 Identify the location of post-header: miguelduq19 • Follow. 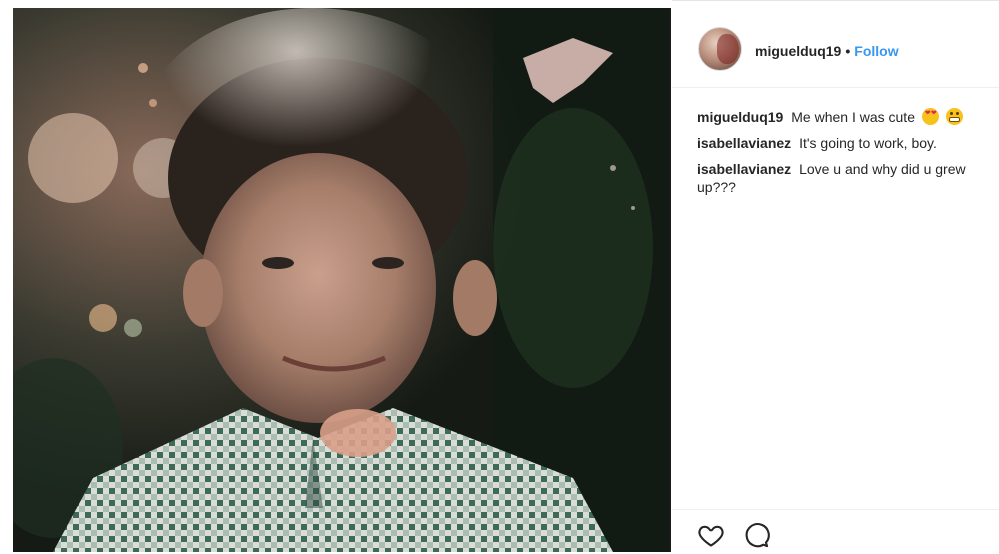
(835, 44).